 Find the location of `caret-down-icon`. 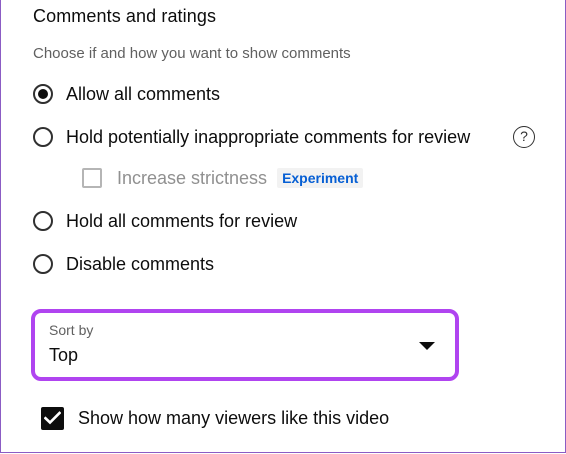

caret-down-icon is located at coordinates (427, 346).